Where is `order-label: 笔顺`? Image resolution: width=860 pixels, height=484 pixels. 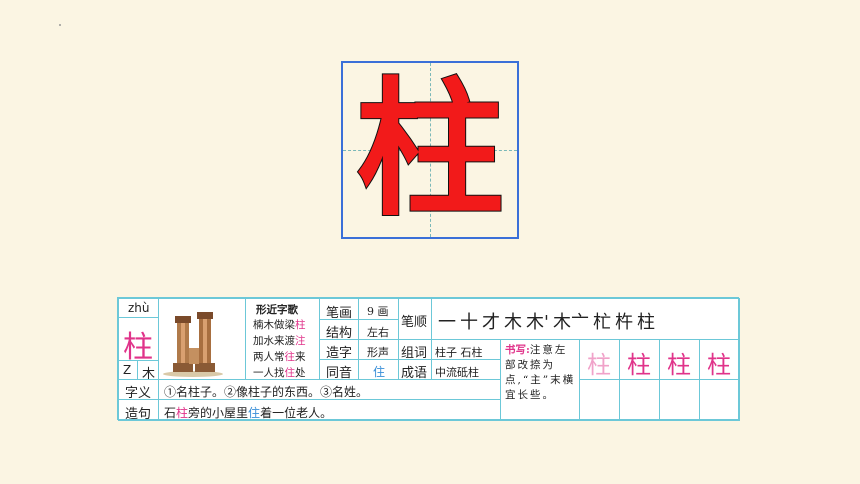 order-label: 笔顺 is located at coordinates (414, 322).